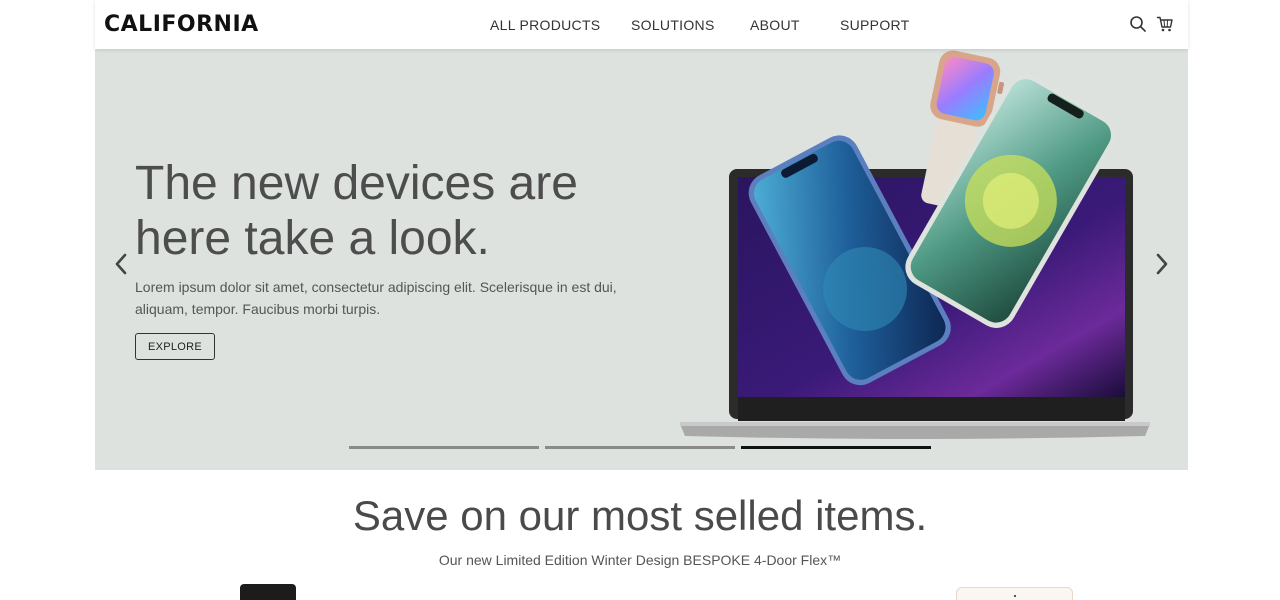 The image size is (1280, 600). Describe the element at coordinates (875, 25) in the screenshot. I see `nav-item-support: SUPPORT` at that location.